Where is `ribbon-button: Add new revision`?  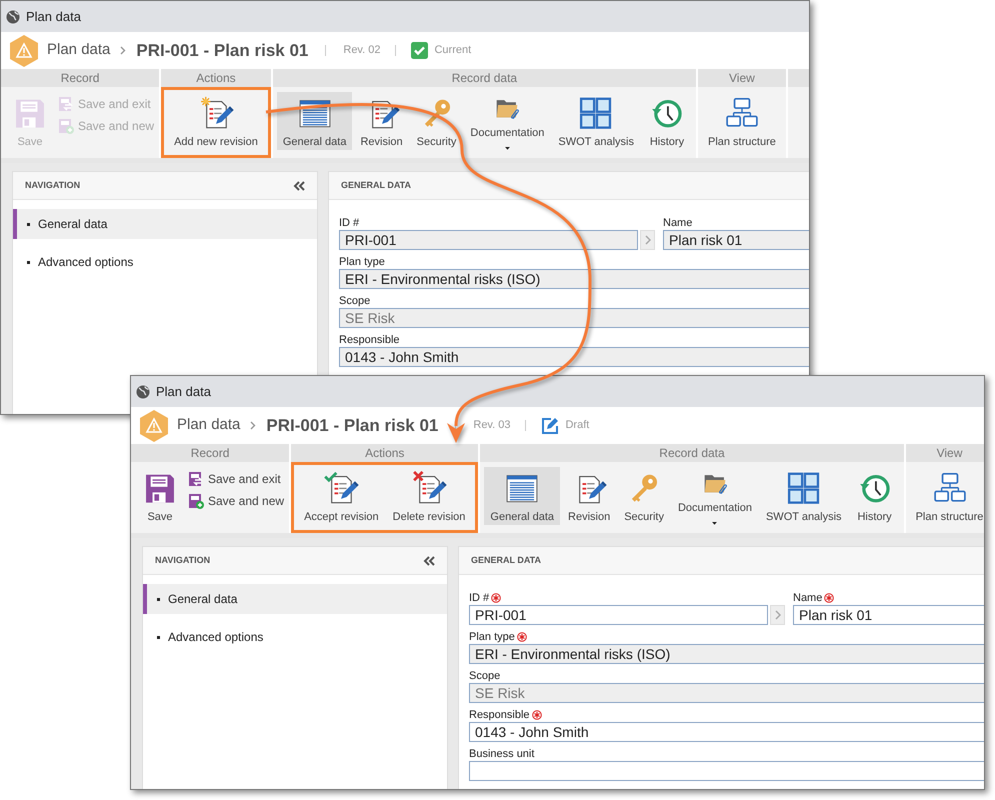
ribbon-button: Add new revision is located at coordinates (216, 121).